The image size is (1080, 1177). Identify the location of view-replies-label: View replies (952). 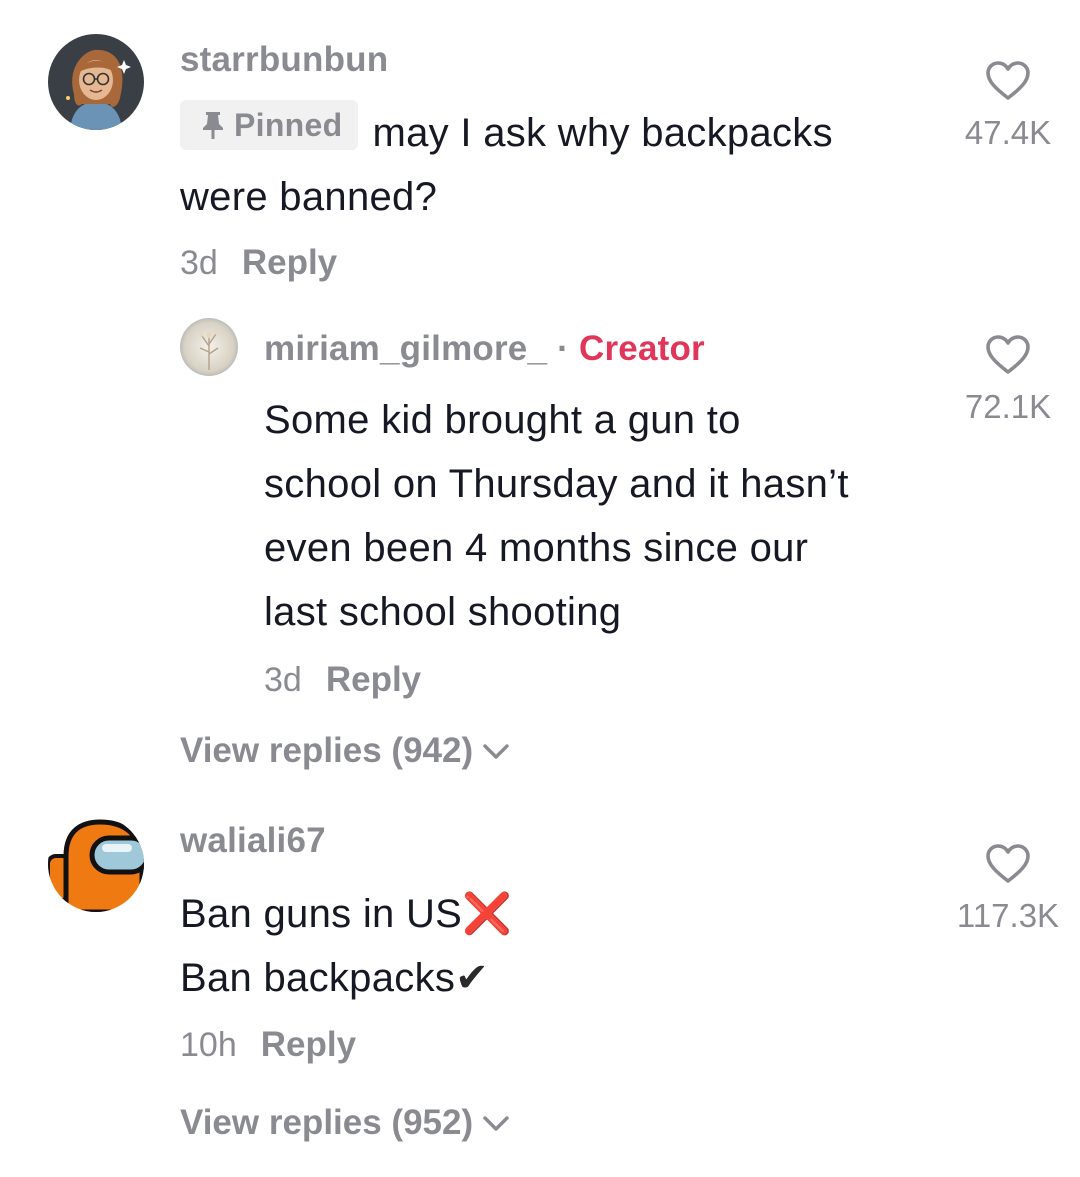
(327, 1122).